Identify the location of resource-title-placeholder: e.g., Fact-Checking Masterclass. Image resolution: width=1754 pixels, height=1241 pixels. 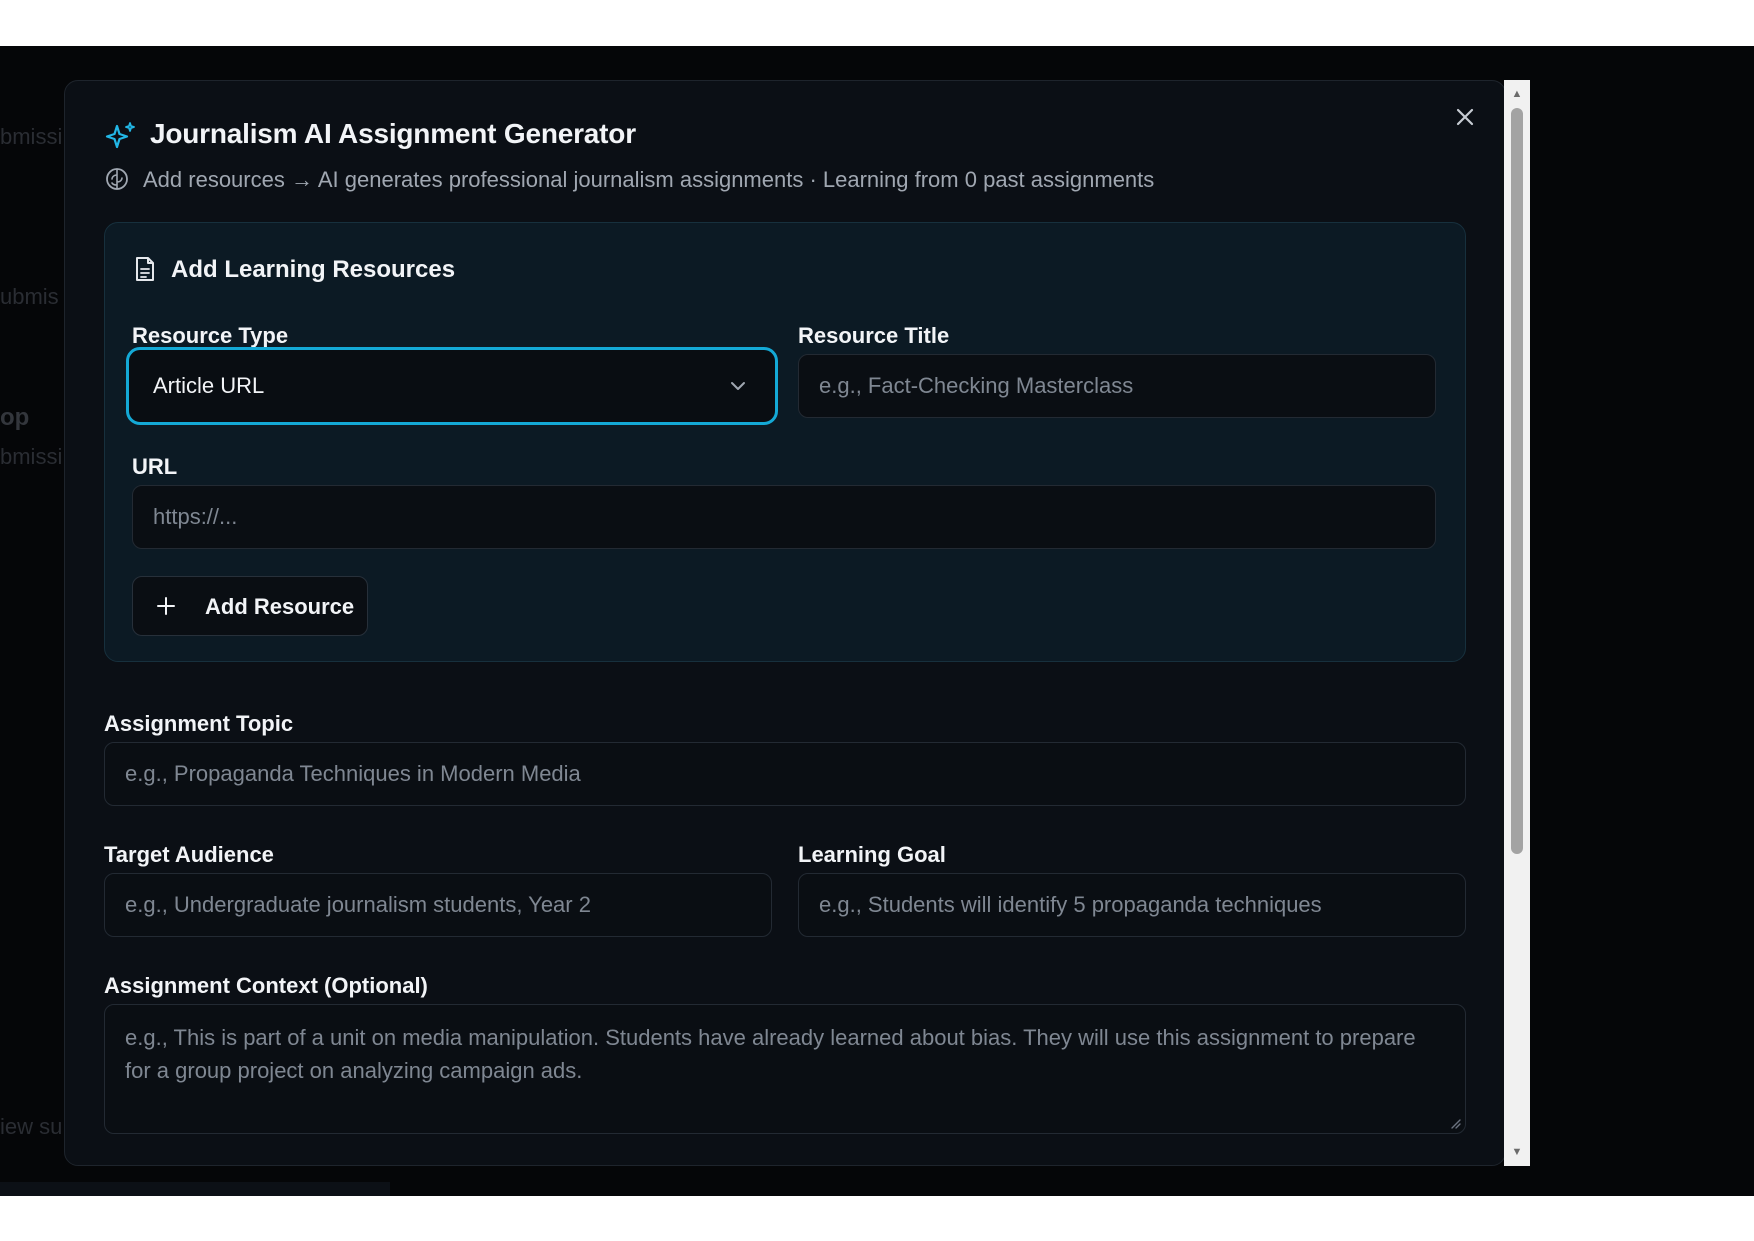
(976, 385).